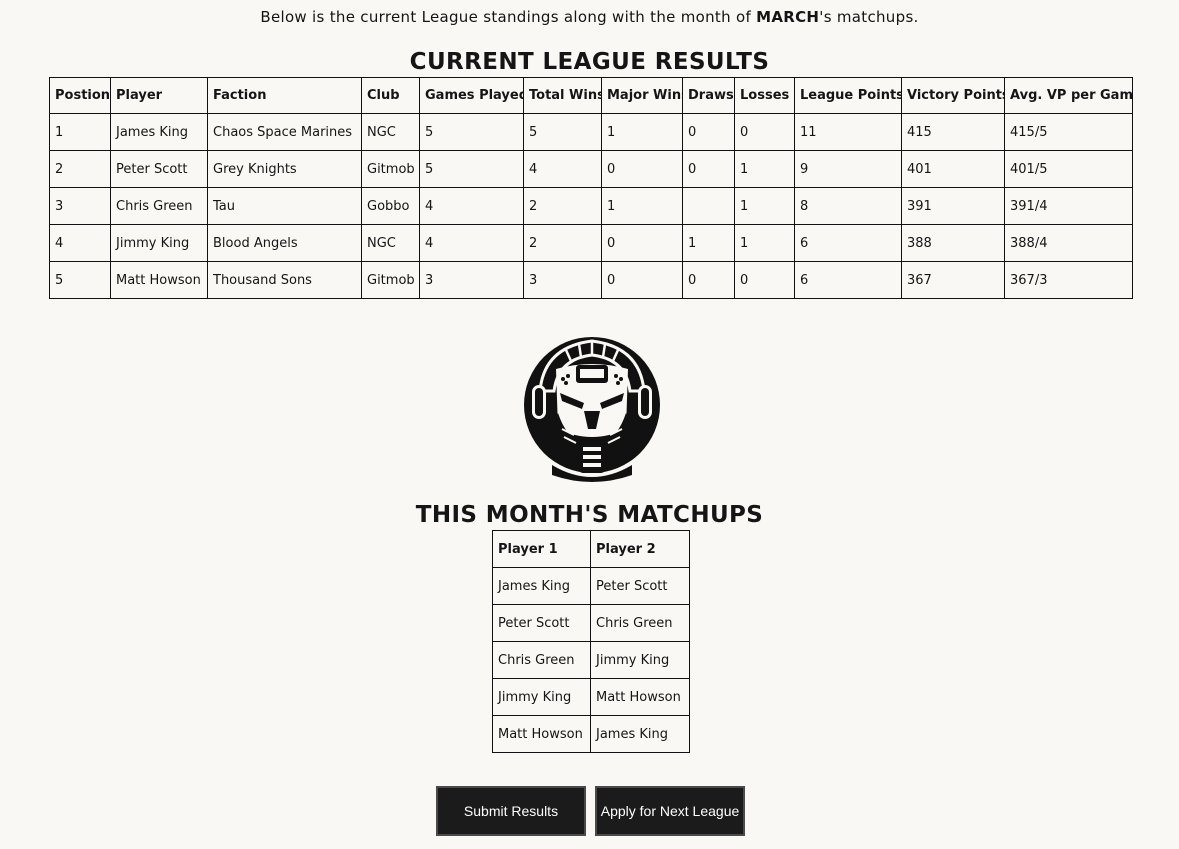 The width and height of the screenshot is (1179, 849). Describe the element at coordinates (80, 169) in the screenshot. I see `cell-position: 2` at that location.